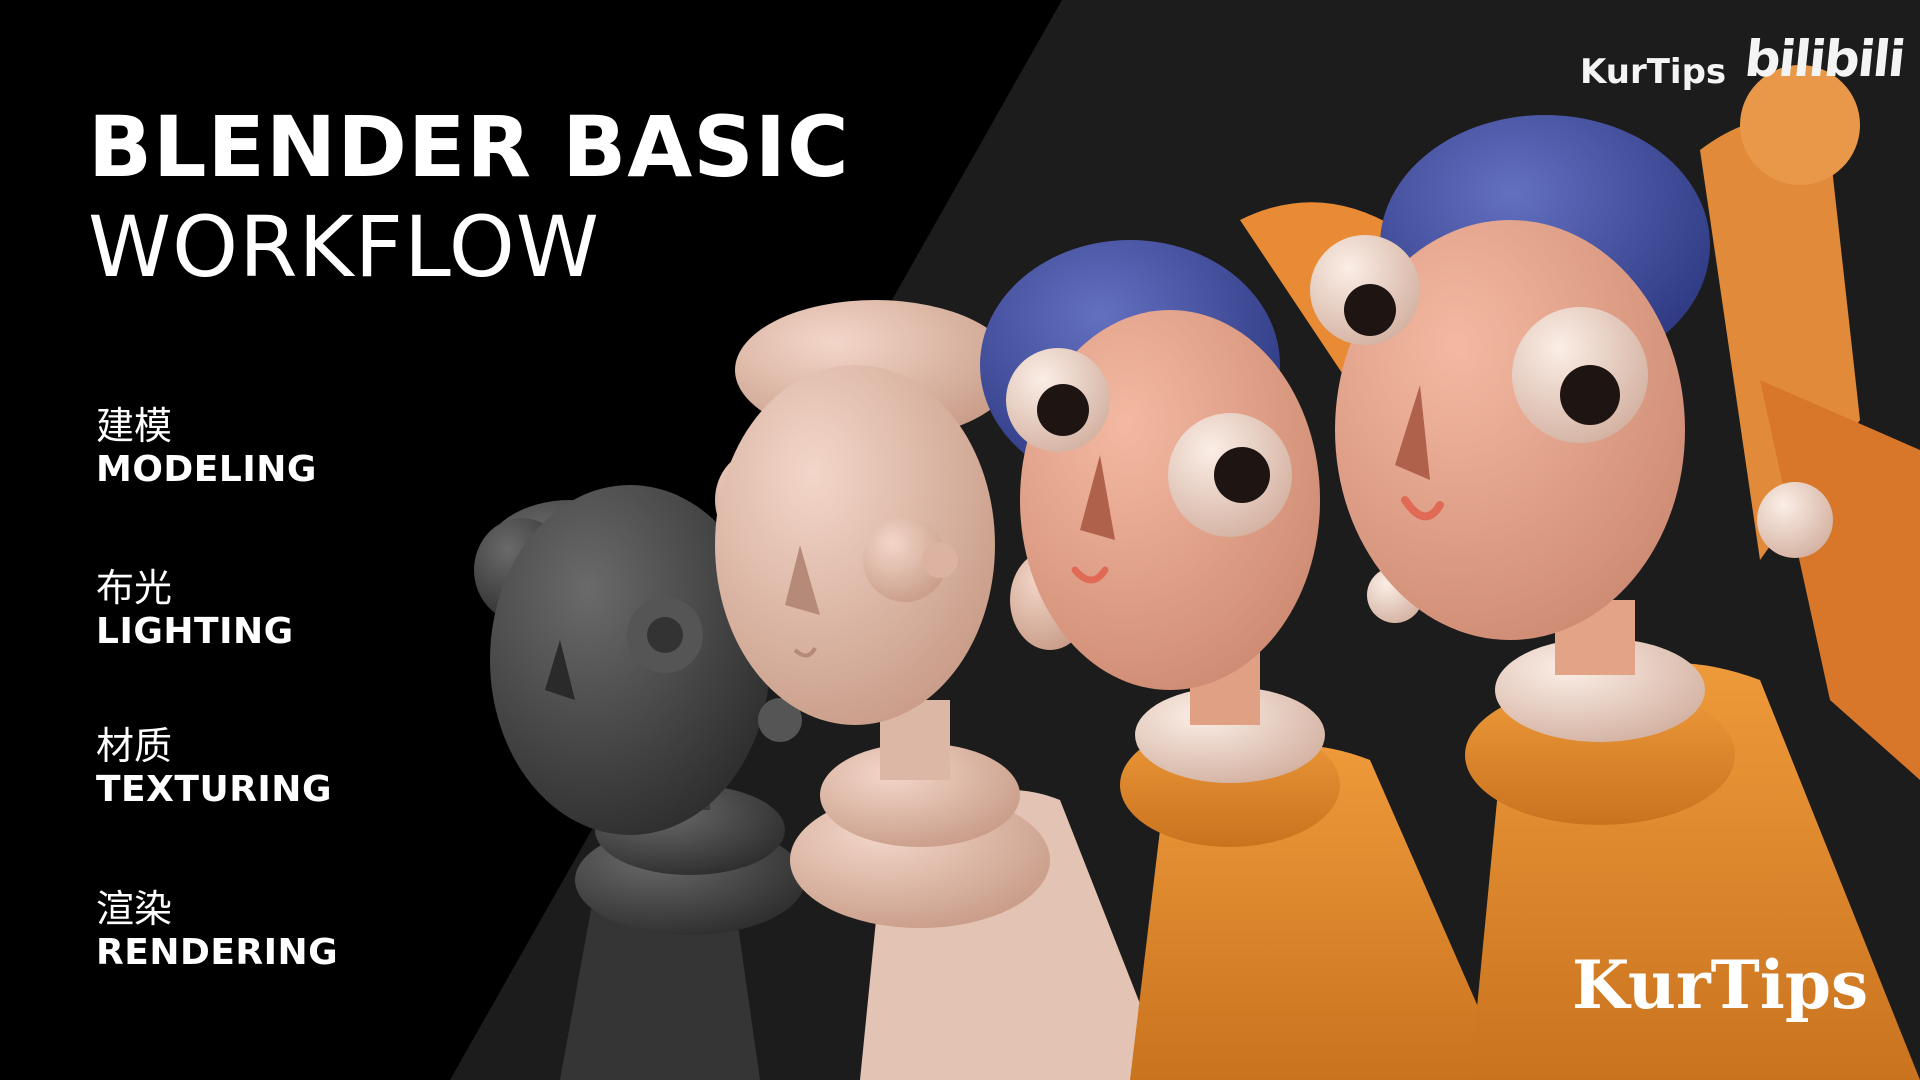  Describe the element at coordinates (214, 789) in the screenshot. I see `step-label-en: TEXTURING` at that location.